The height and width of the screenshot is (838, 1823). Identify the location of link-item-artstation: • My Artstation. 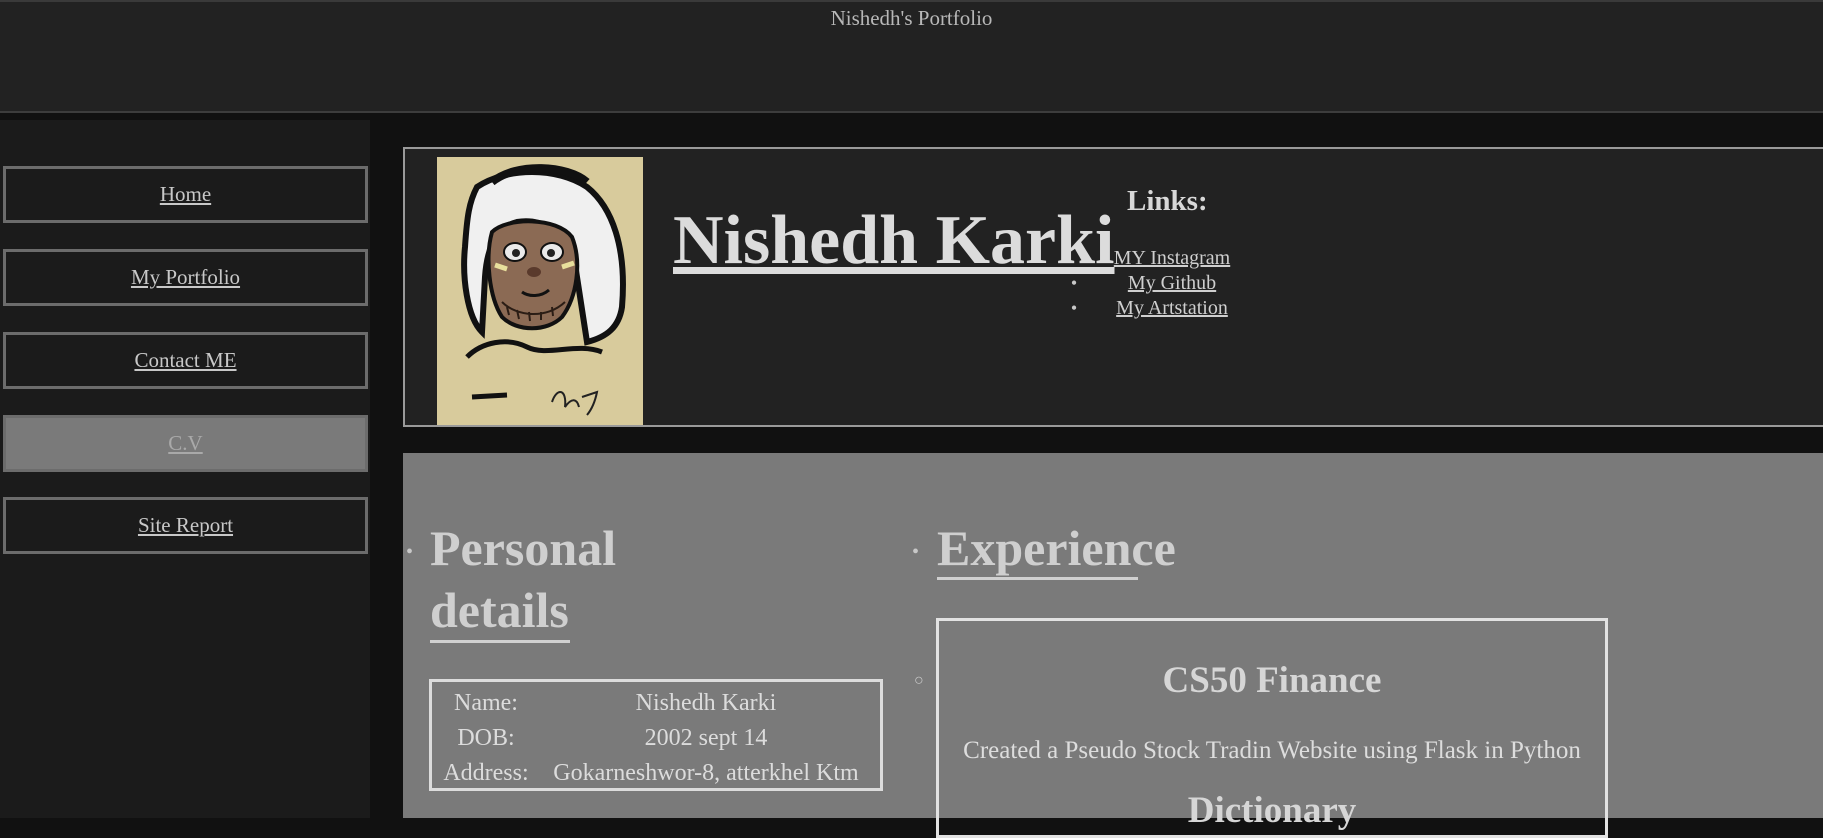
(1172, 308).